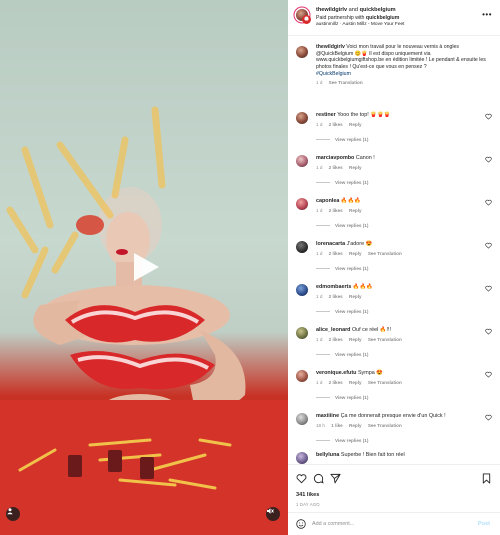 Image resolution: width=500 pixels, height=535 pixels. I want to click on comment-text: edmombaerts 🔥🔥🔥, so click(396, 287).